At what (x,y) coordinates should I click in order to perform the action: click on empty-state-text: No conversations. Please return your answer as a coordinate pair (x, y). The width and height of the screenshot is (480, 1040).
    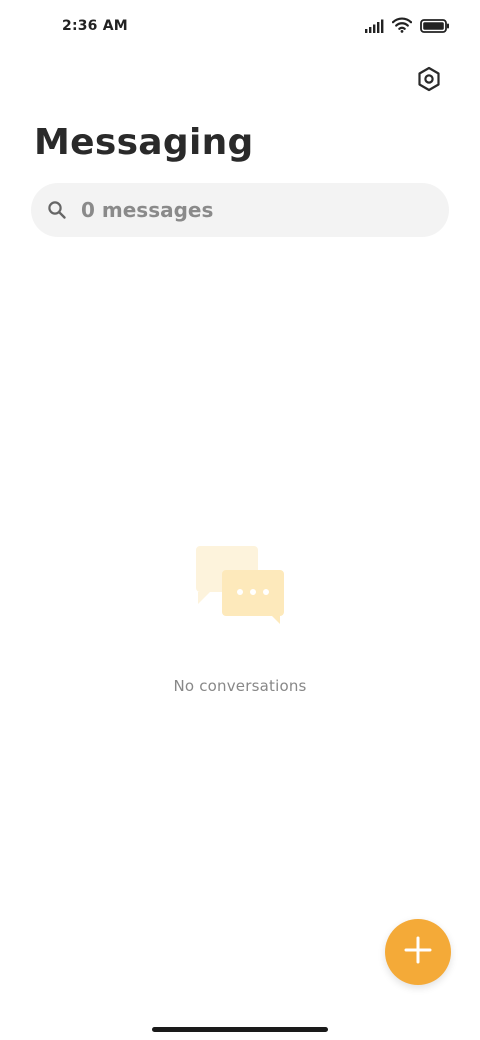
    Looking at the image, I should click on (240, 686).